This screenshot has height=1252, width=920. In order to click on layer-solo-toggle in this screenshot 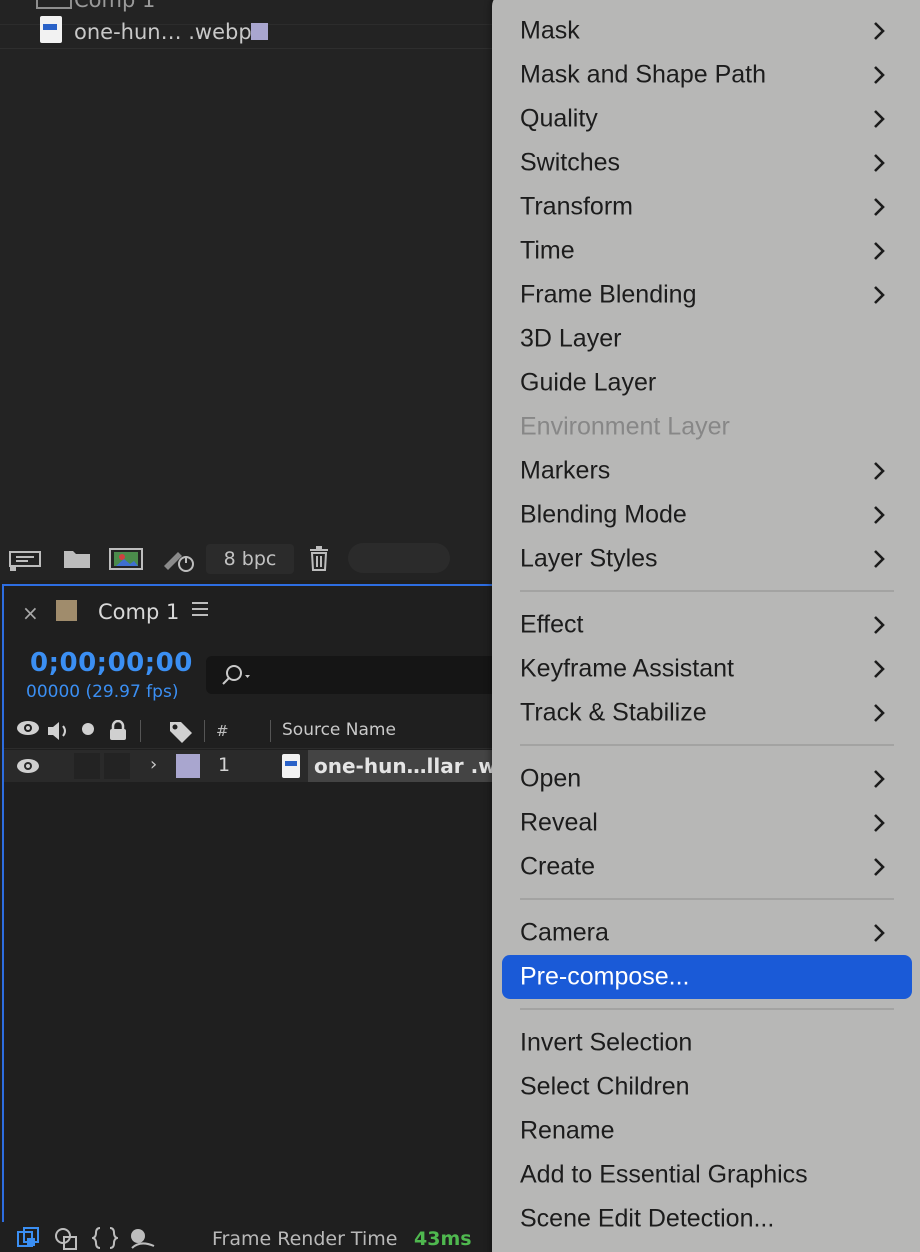, I will do `click(87, 766)`.